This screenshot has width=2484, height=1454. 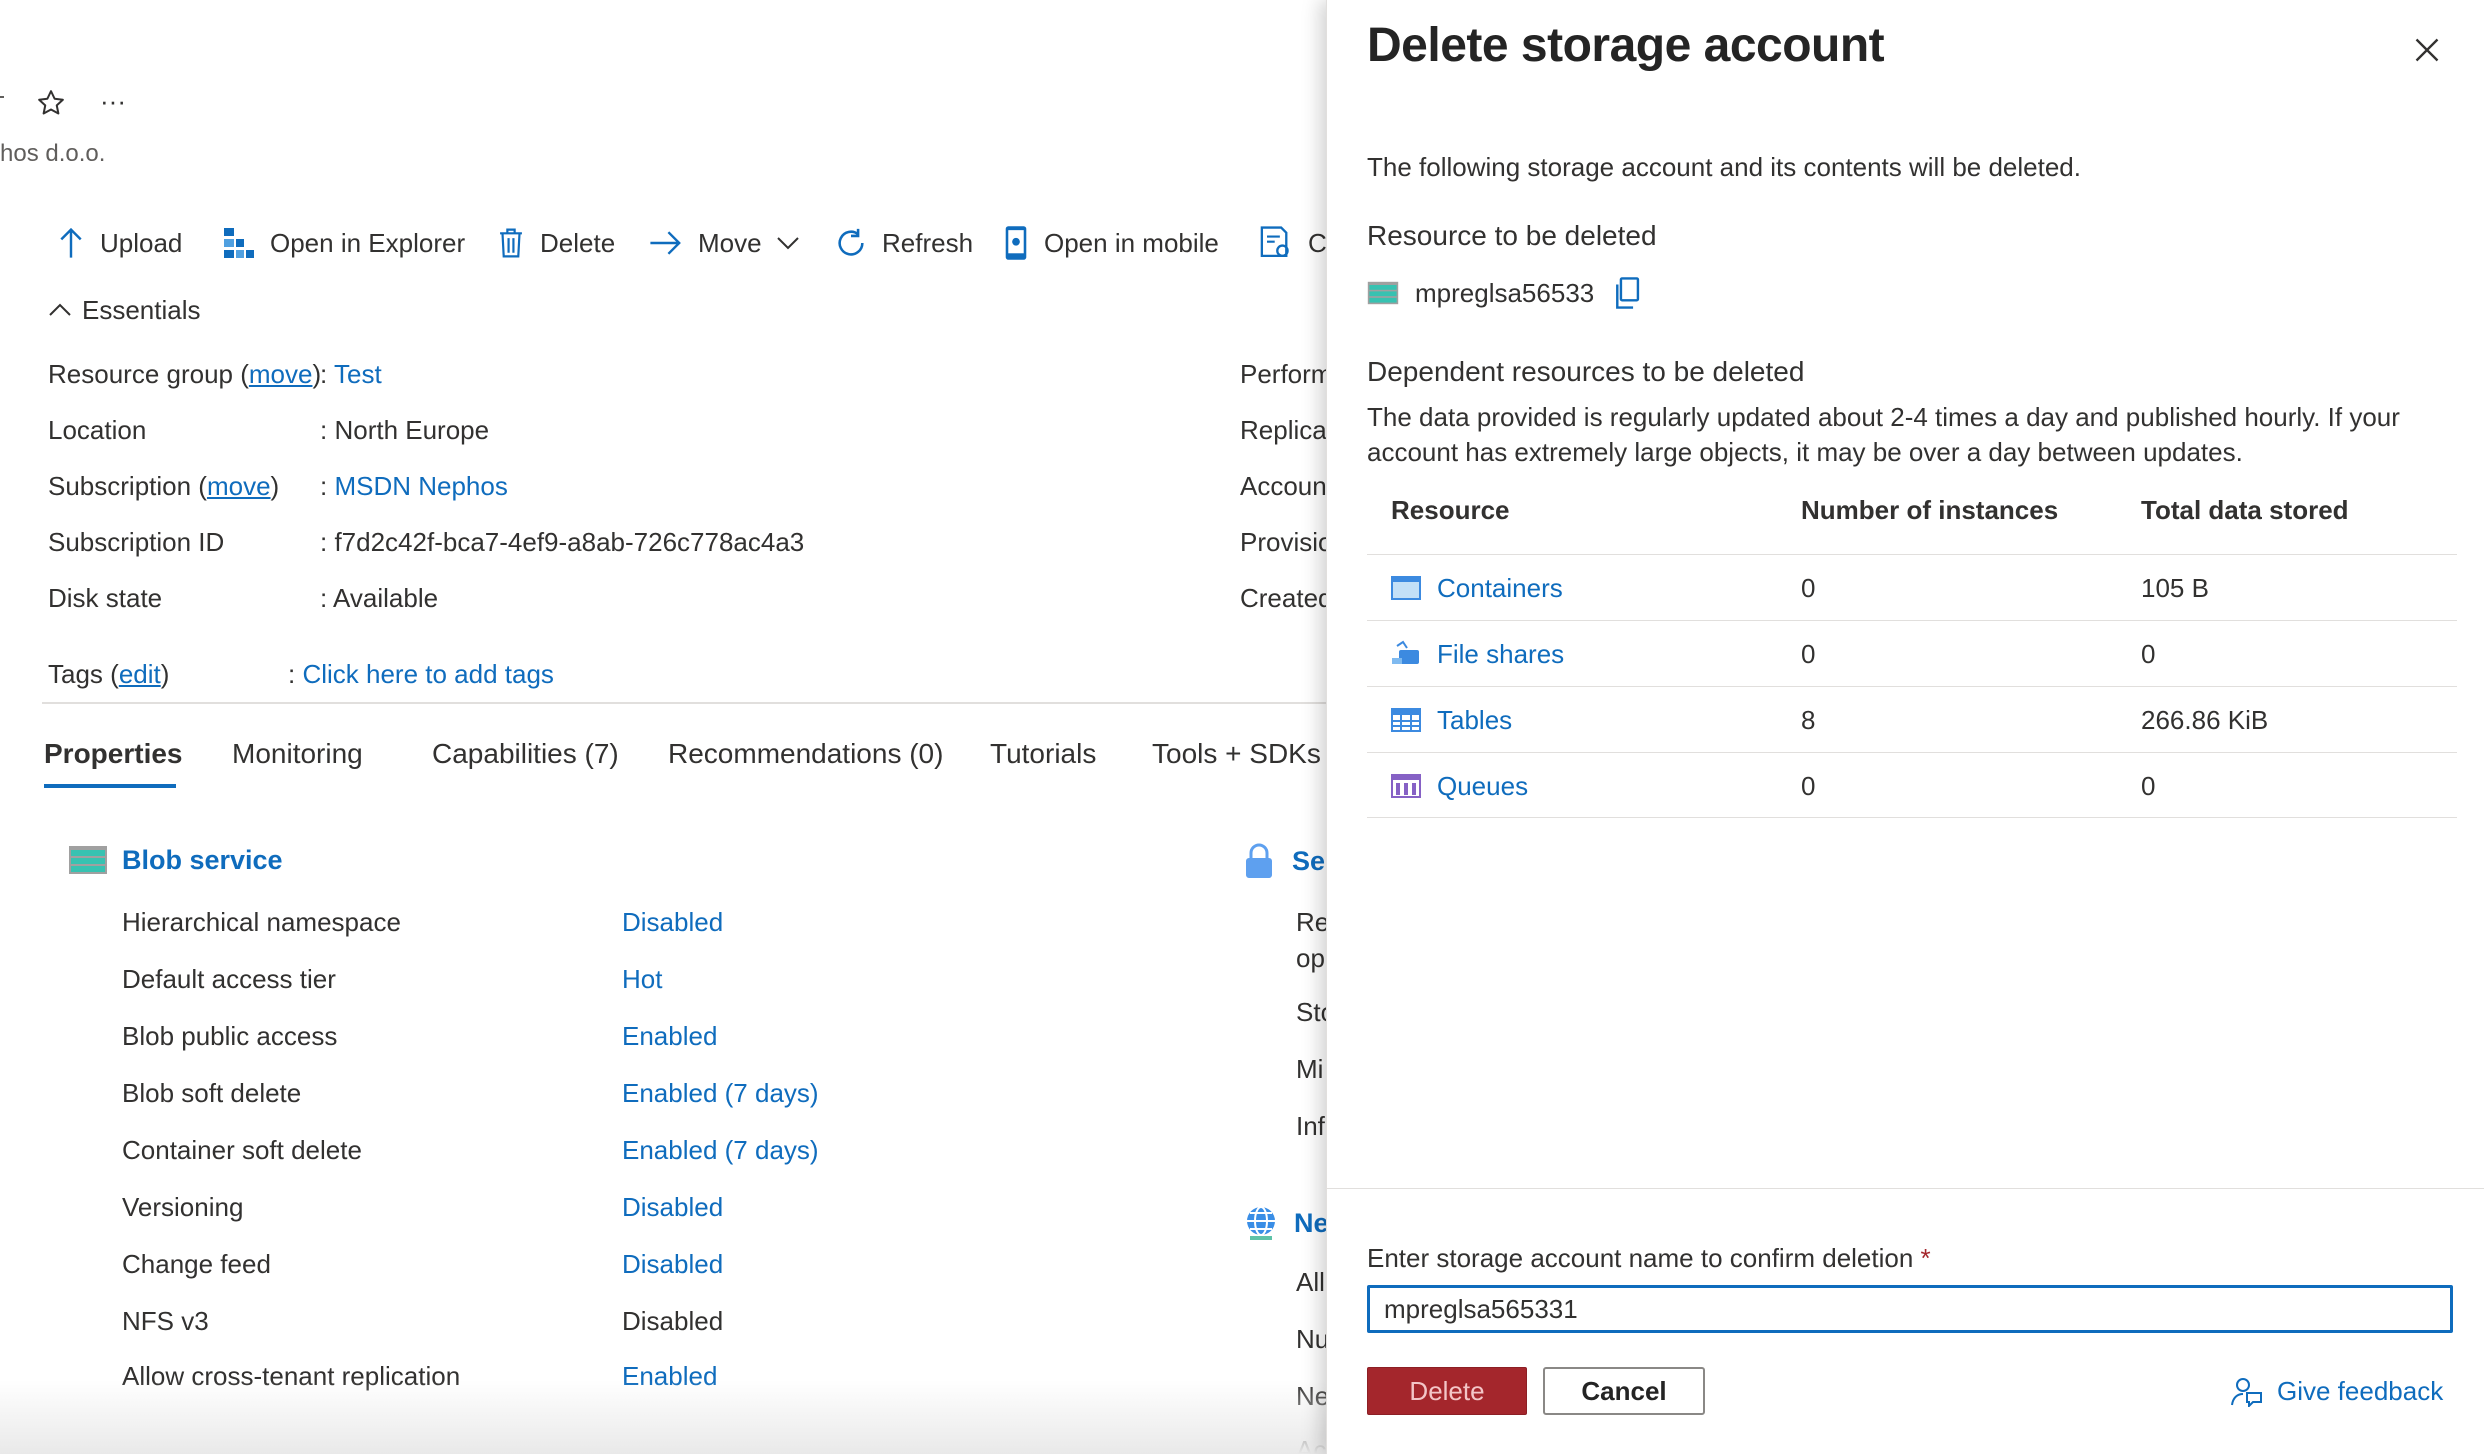 I want to click on table-row: Queues 0 0, so click(x=1912, y=785).